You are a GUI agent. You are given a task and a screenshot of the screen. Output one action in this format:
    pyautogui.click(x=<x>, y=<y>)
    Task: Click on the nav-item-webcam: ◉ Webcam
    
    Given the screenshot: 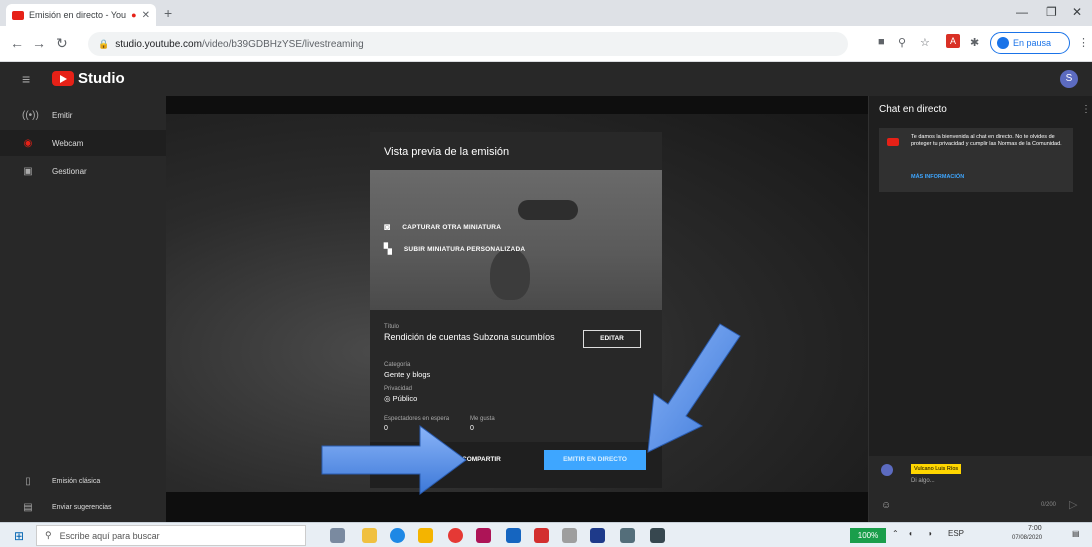 What is the action you would take?
    pyautogui.click(x=83, y=143)
    